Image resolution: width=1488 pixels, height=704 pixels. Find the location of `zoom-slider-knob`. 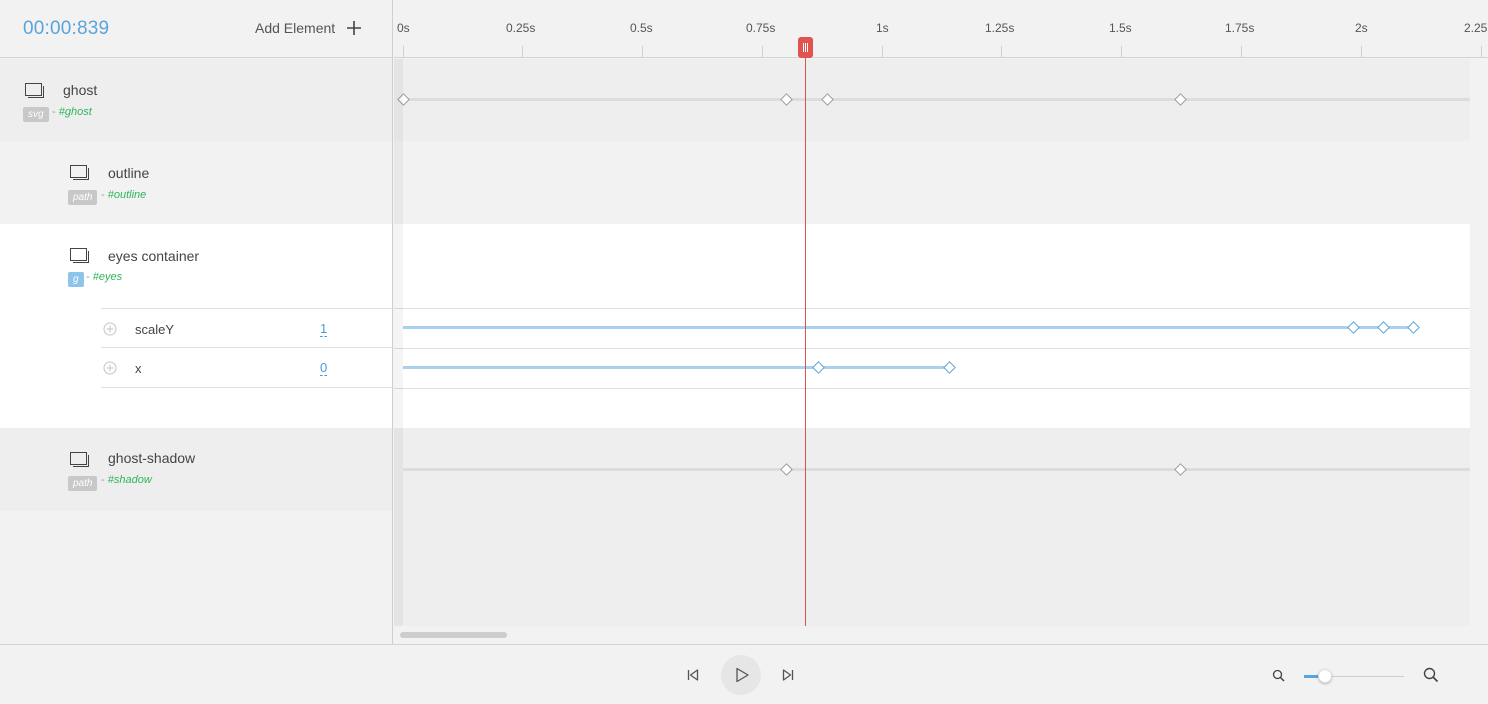

zoom-slider-knob is located at coordinates (1325, 676).